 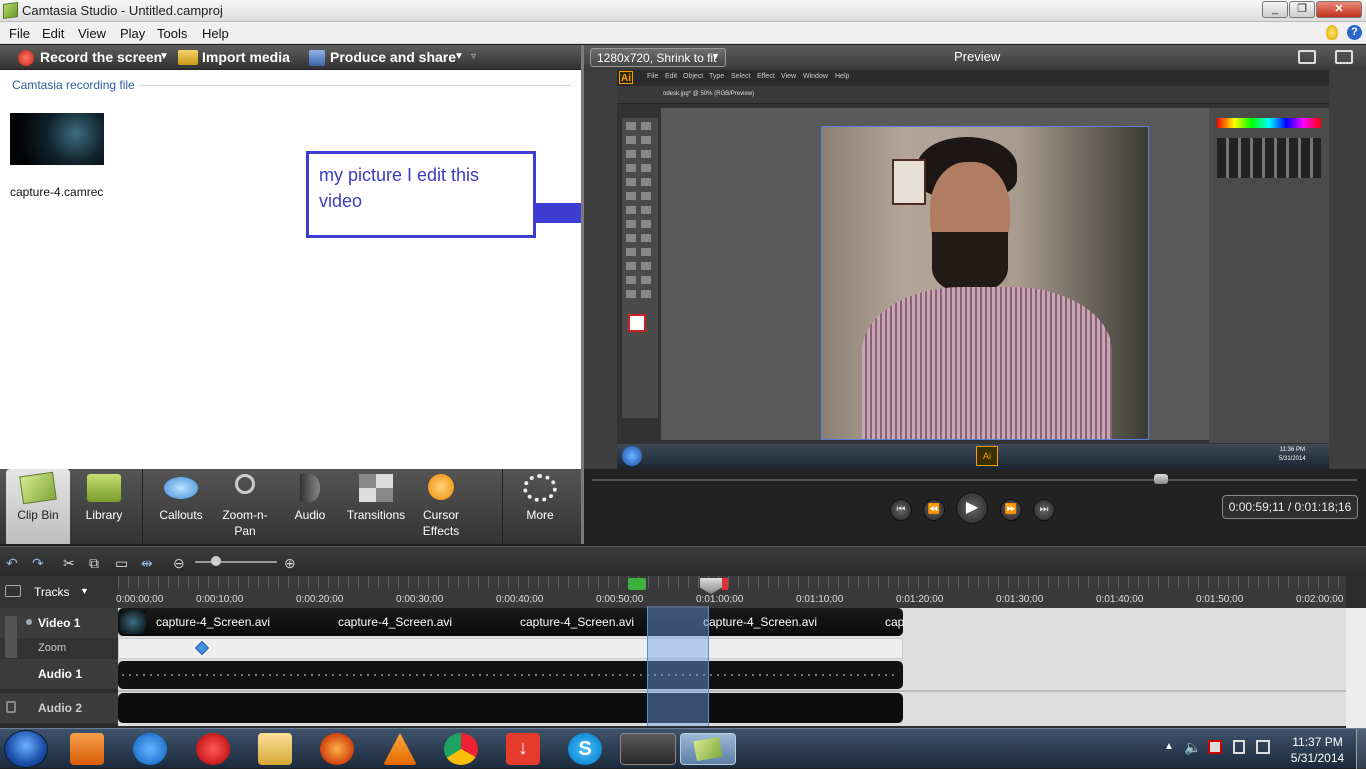 I want to click on tab-callouts: Callouts, so click(x=181, y=506).